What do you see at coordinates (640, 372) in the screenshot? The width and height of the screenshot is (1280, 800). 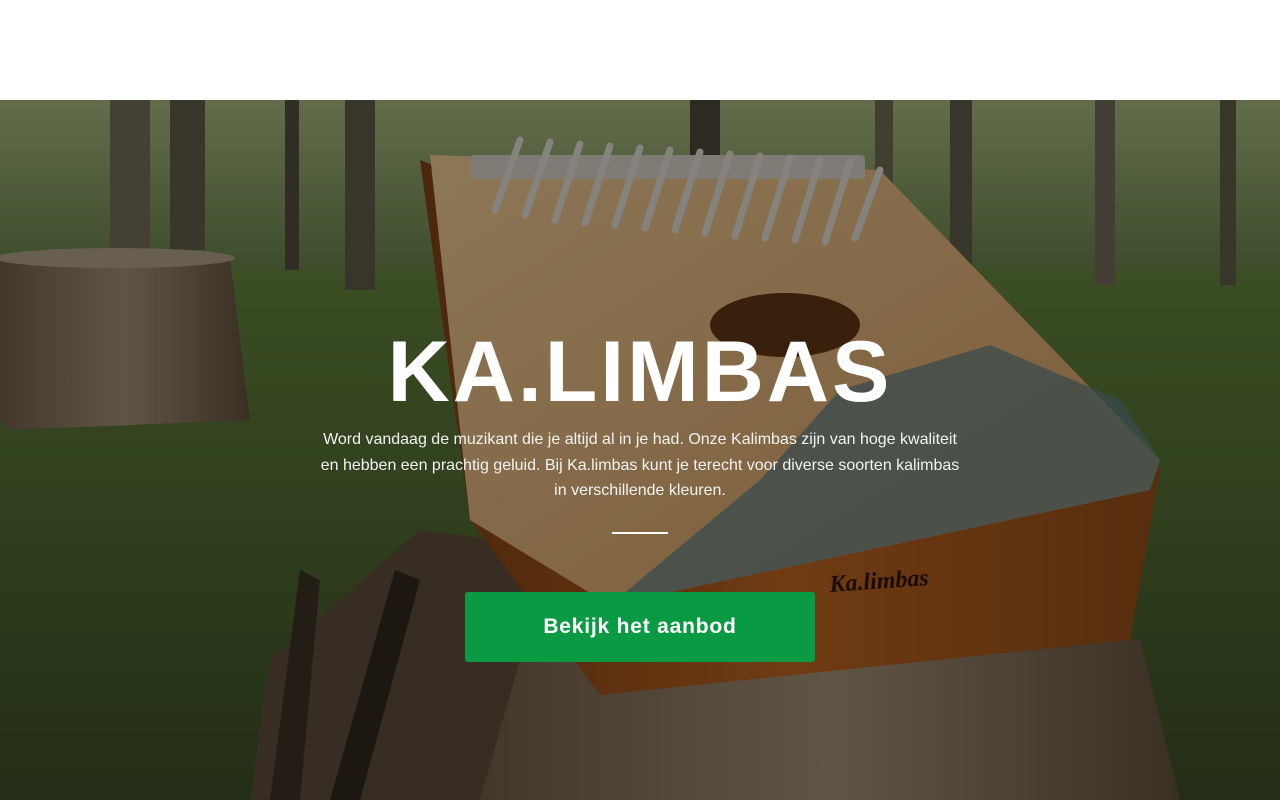 I see `hero-title: KA.LIMBAS` at bounding box center [640, 372].